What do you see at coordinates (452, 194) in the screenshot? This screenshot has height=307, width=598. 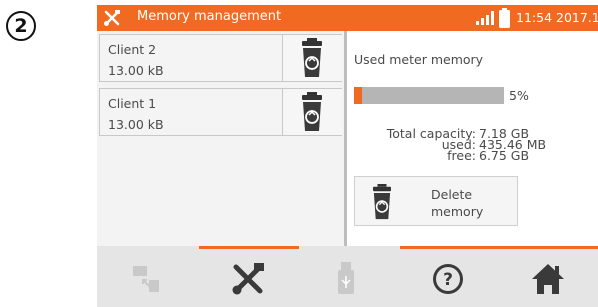 I see `delete-memory-label-line1: Delete` at bounding box center [452, 194].